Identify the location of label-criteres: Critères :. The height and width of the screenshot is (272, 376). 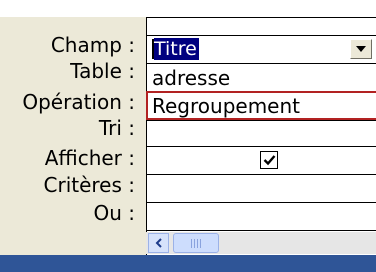
(89, 185).